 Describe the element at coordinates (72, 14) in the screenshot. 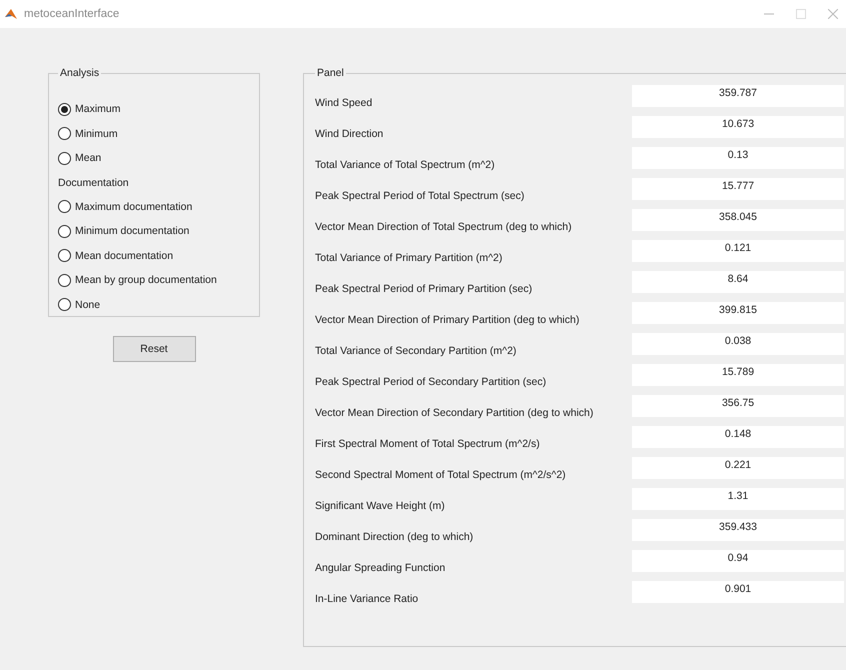

I see `window-title: metoceanInterface` at that location.